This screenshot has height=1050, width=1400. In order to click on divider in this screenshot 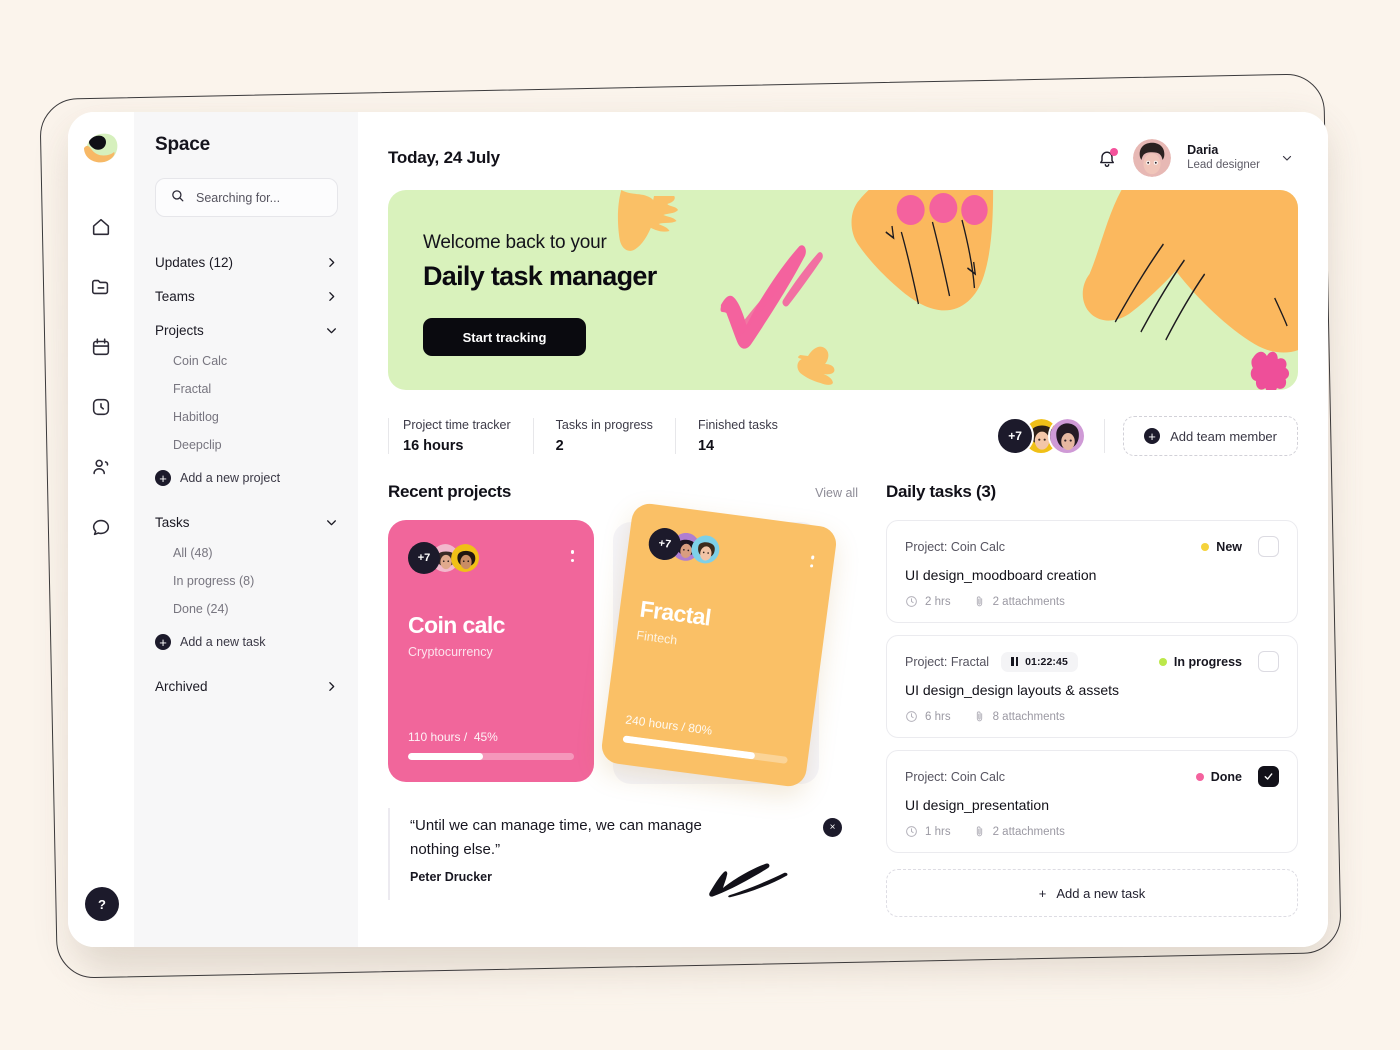, I will do `click(1105, 436)`.